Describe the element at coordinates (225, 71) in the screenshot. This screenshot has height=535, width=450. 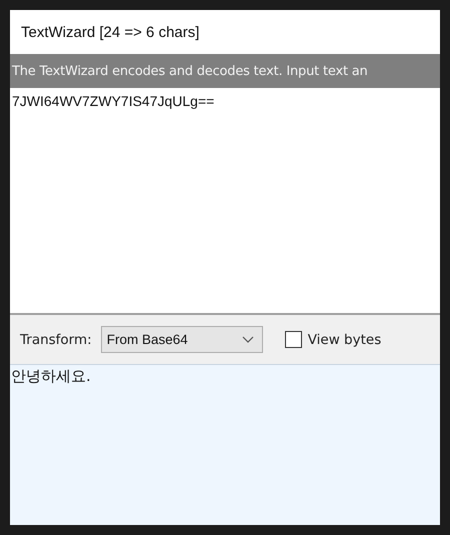
I see `info-banner: The TextWizard encodes and decodes text. Input text an` at that location.